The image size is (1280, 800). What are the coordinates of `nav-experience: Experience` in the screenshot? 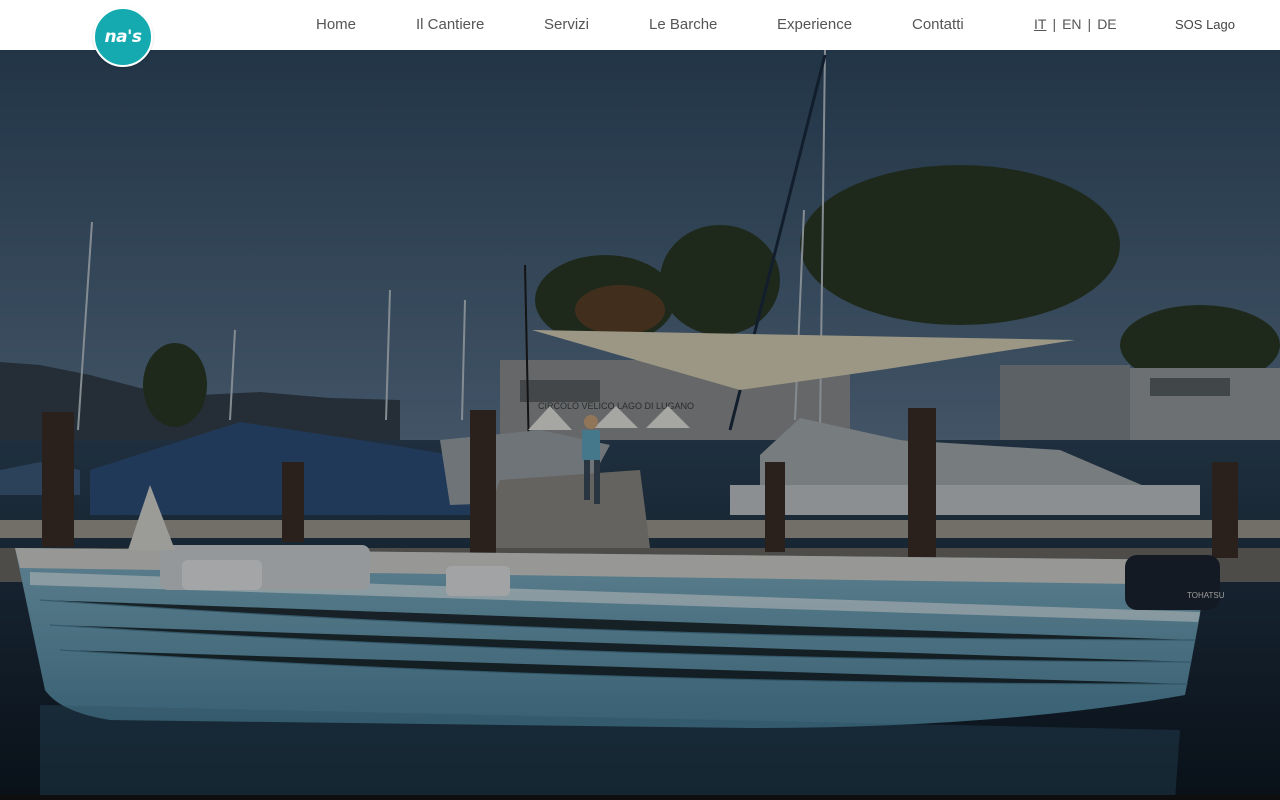 It's located at (814, 24).